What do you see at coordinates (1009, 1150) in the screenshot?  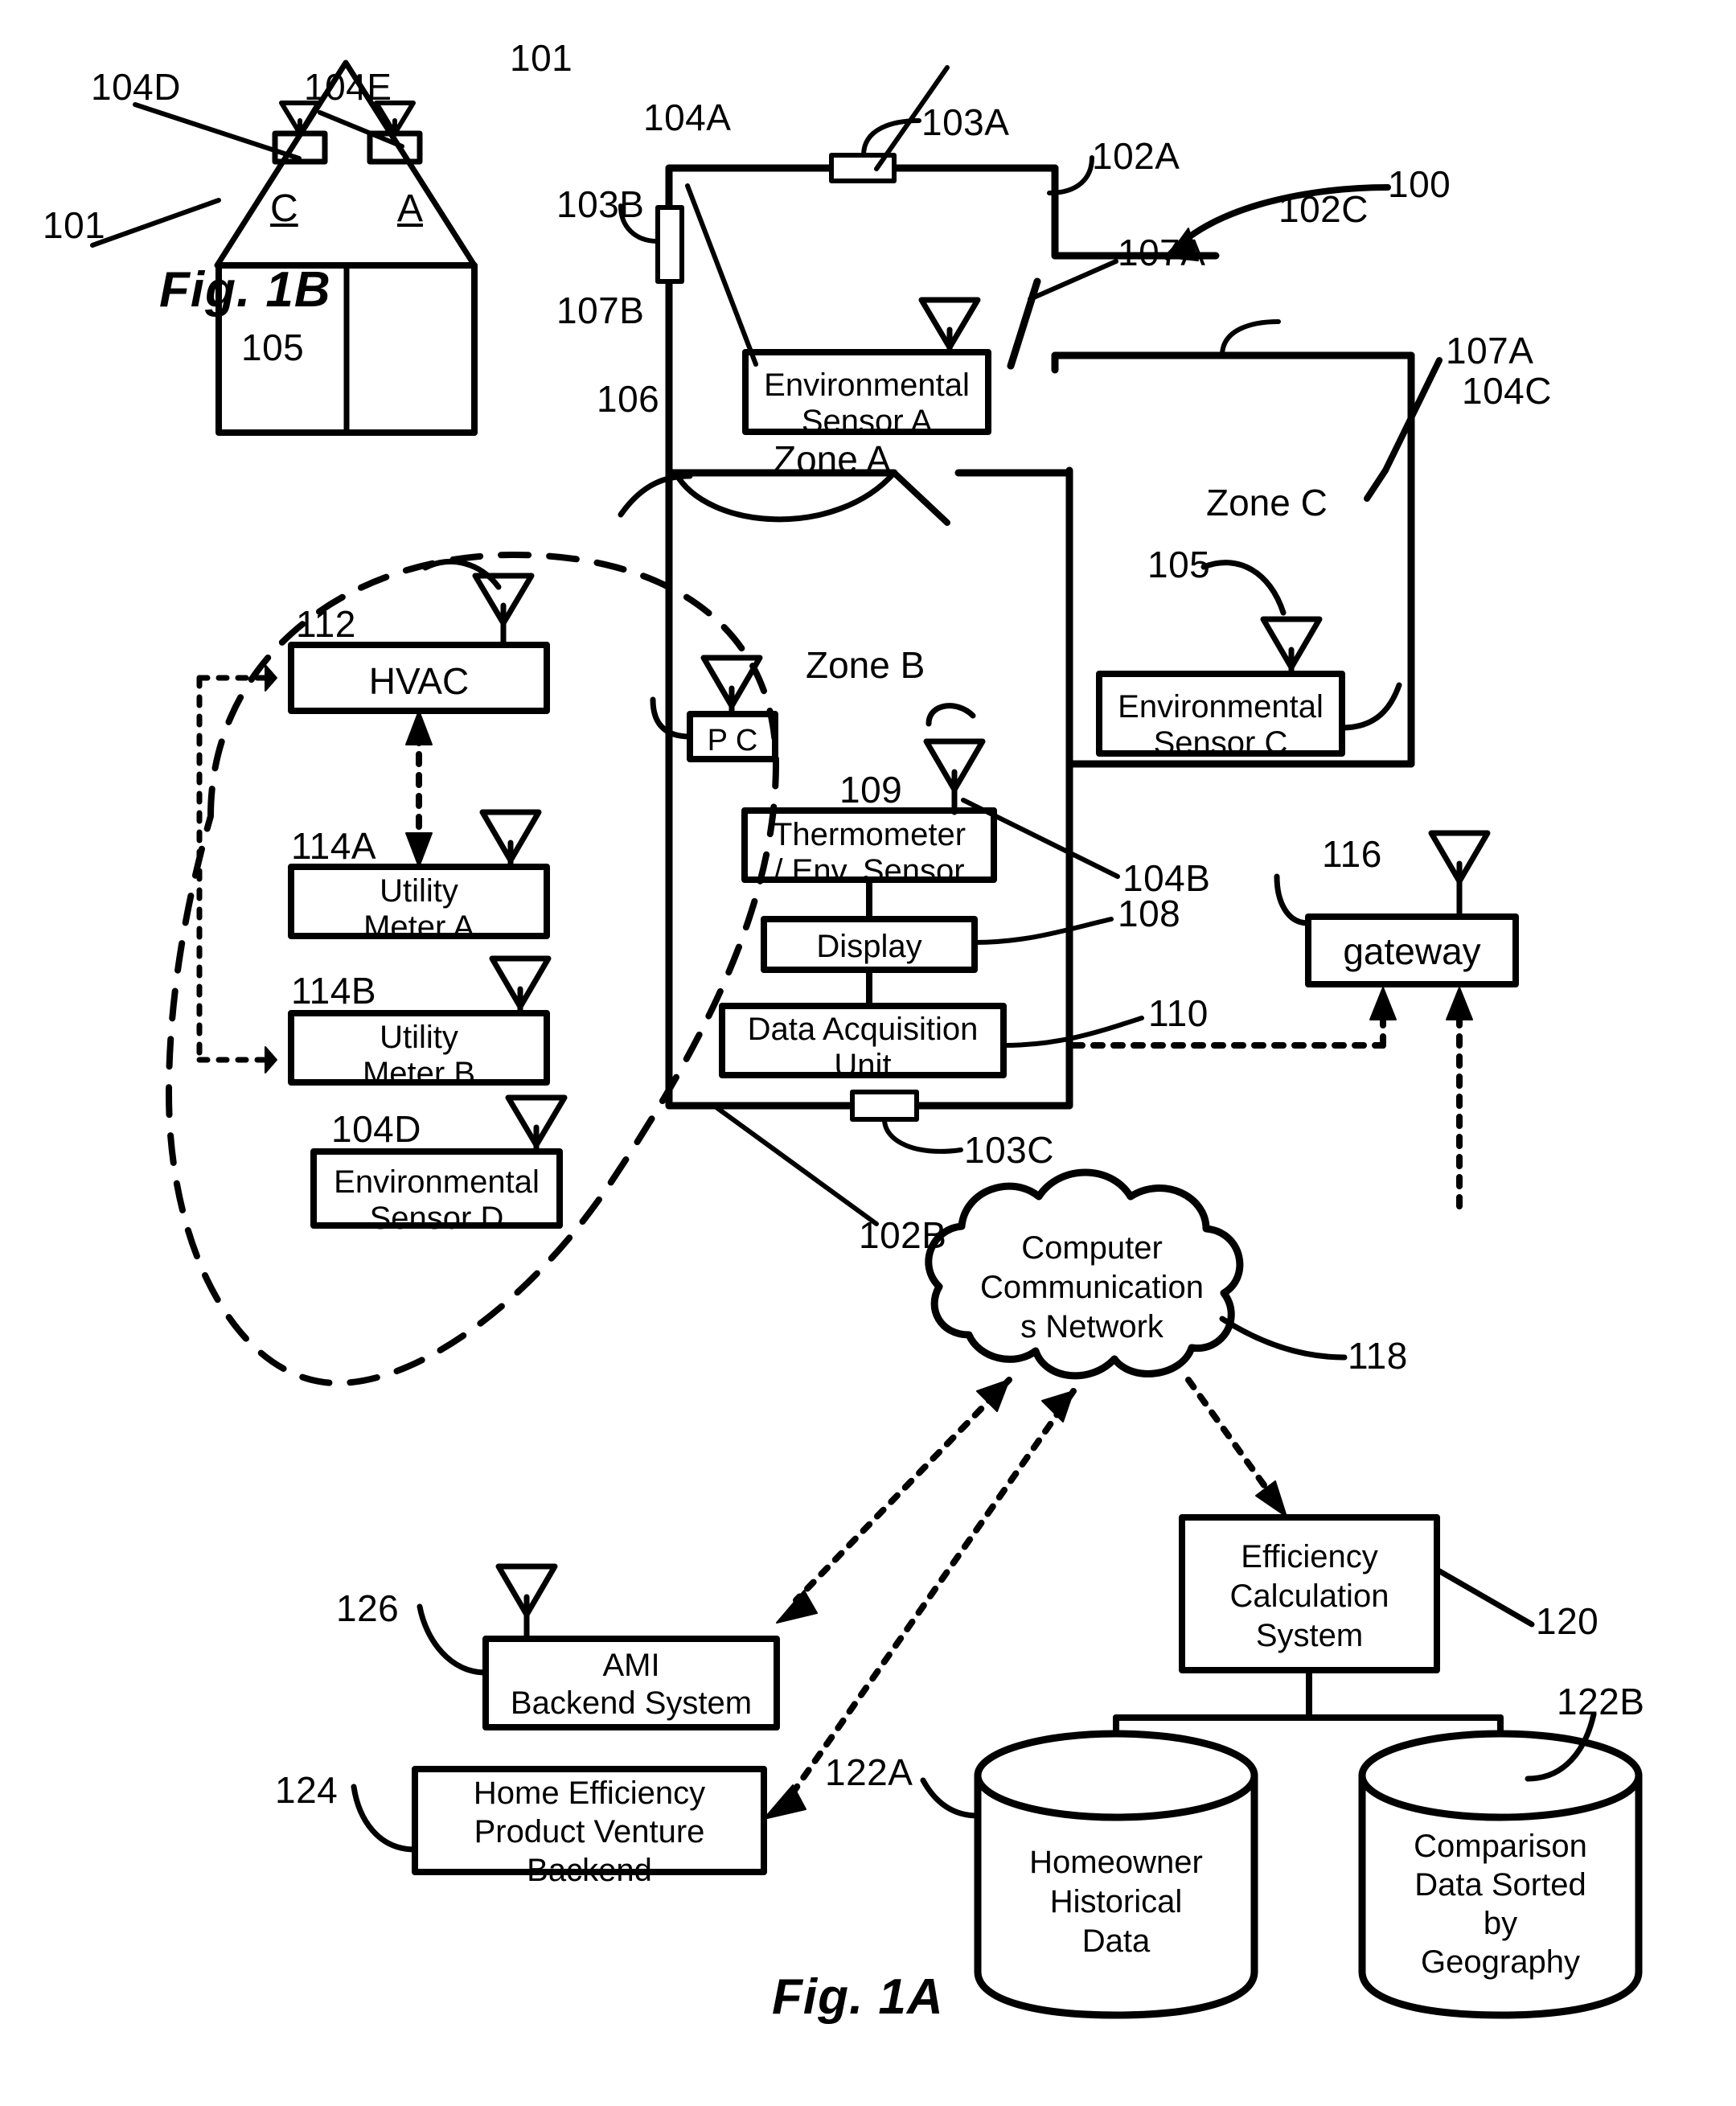 I see `ref-103c: 103C` at bounding box center [1009, 1150].